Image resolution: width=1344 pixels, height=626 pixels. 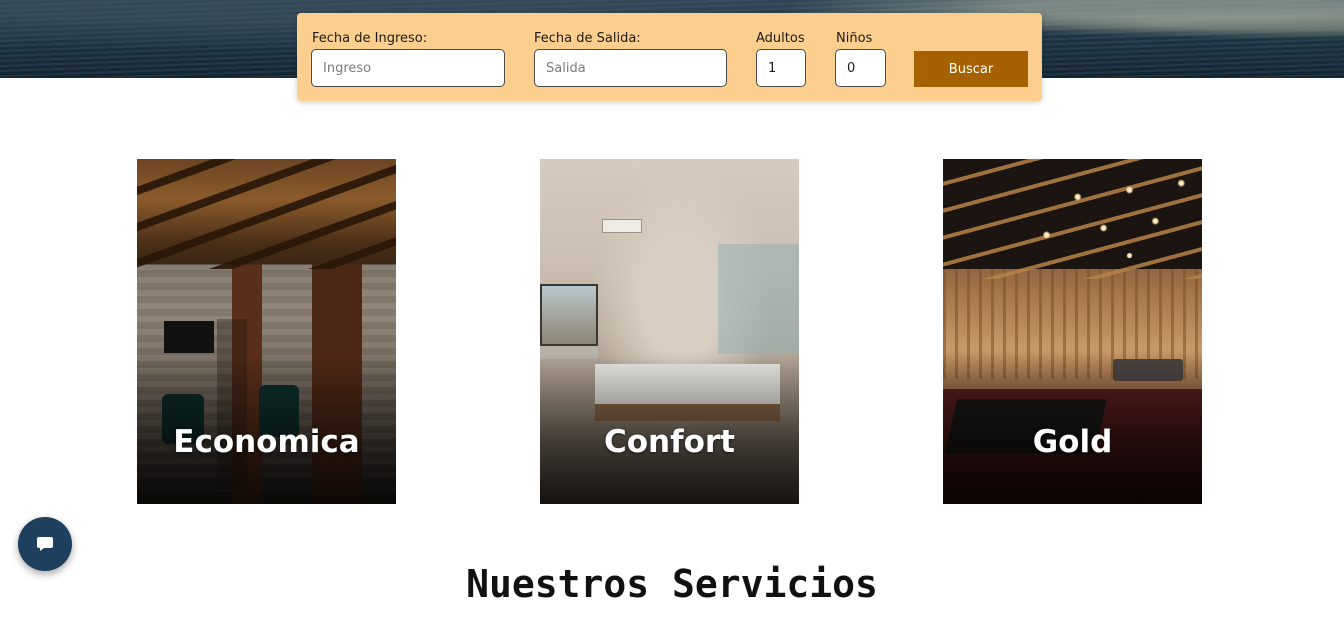 What do you see at coordinates (370, 38) in the screenshot?
I see `checkin-label: Fecha de Ingreso:` at bounding box center [370, 38].